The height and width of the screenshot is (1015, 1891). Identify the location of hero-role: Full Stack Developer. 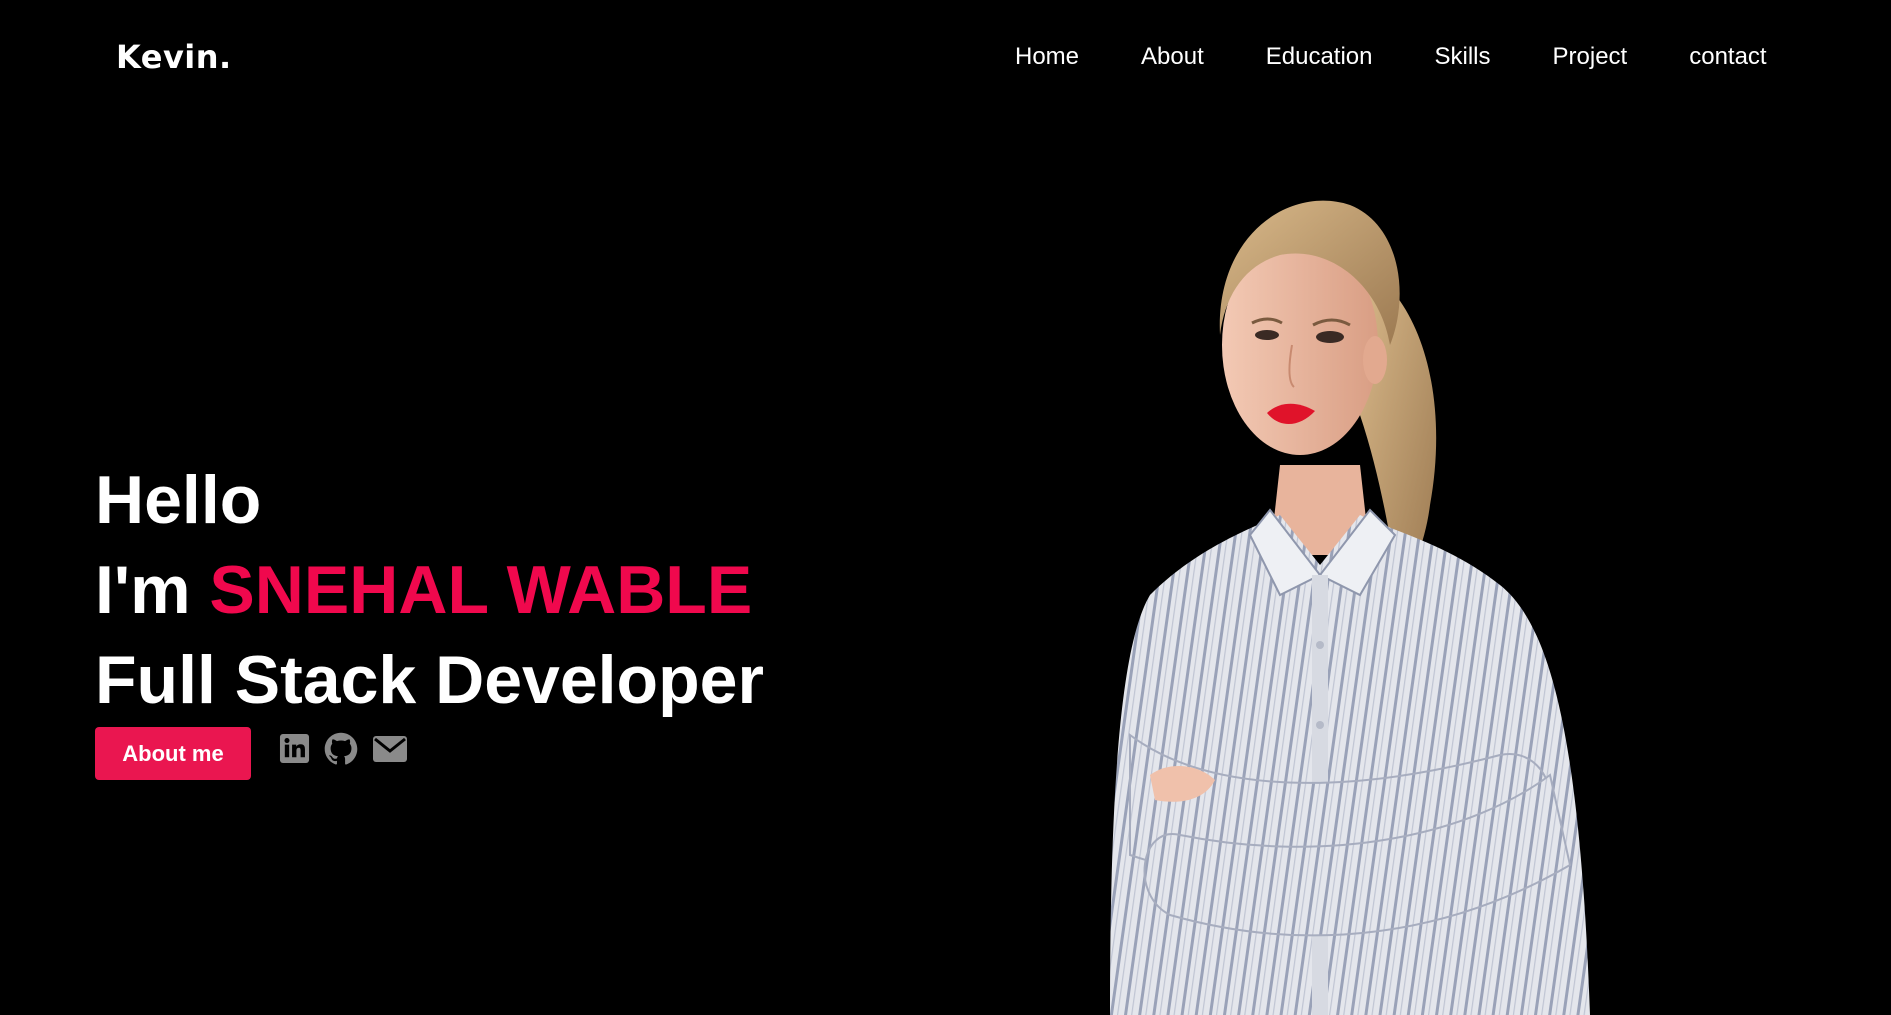
(429, 680).